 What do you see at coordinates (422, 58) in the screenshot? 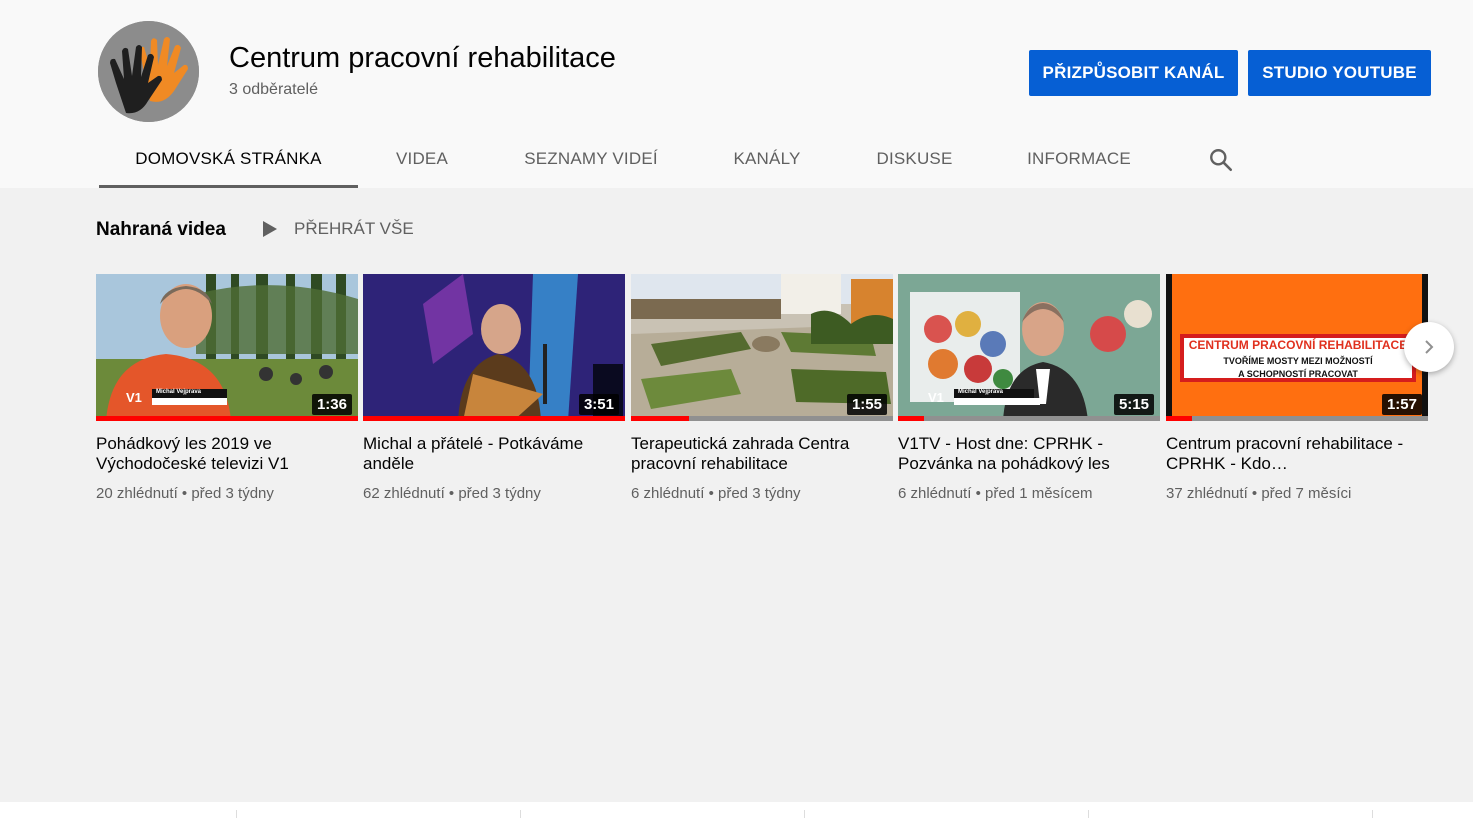
I see `channel-name: Centrum pracovní rehabilitace` at bounding box center [422, 58].